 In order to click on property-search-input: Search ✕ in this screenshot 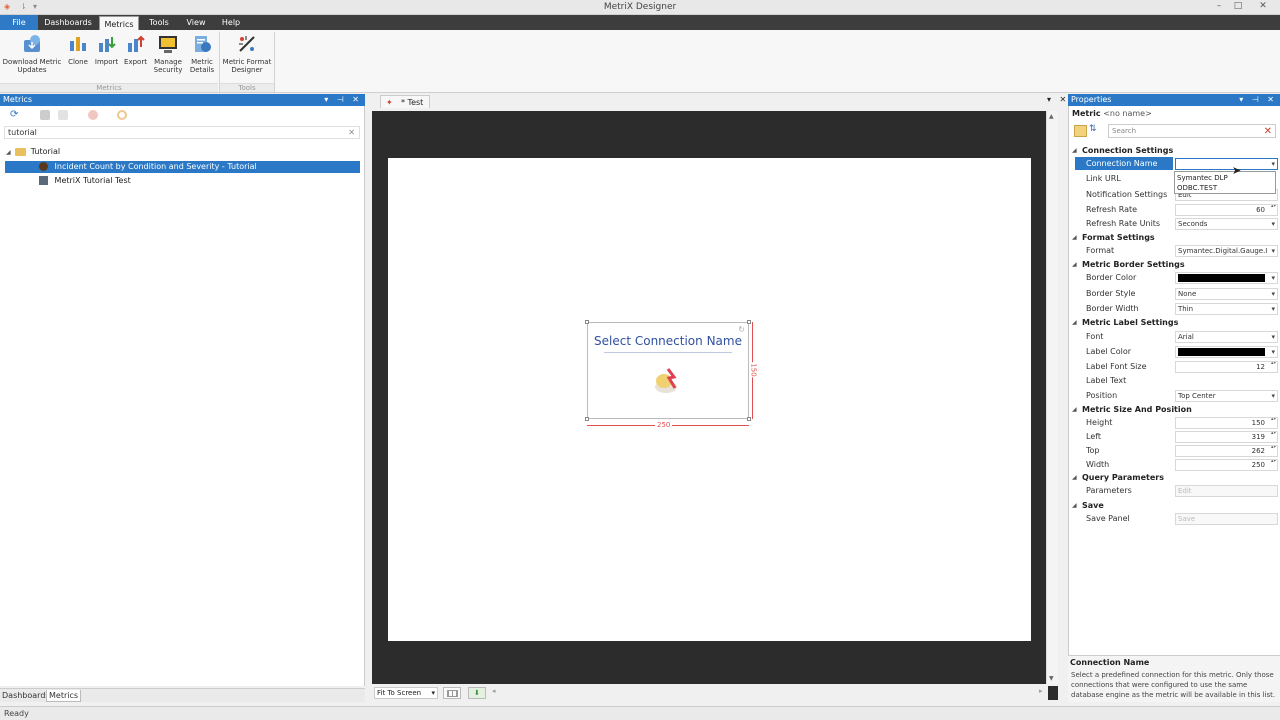, I will do `click(1192, 131)`.